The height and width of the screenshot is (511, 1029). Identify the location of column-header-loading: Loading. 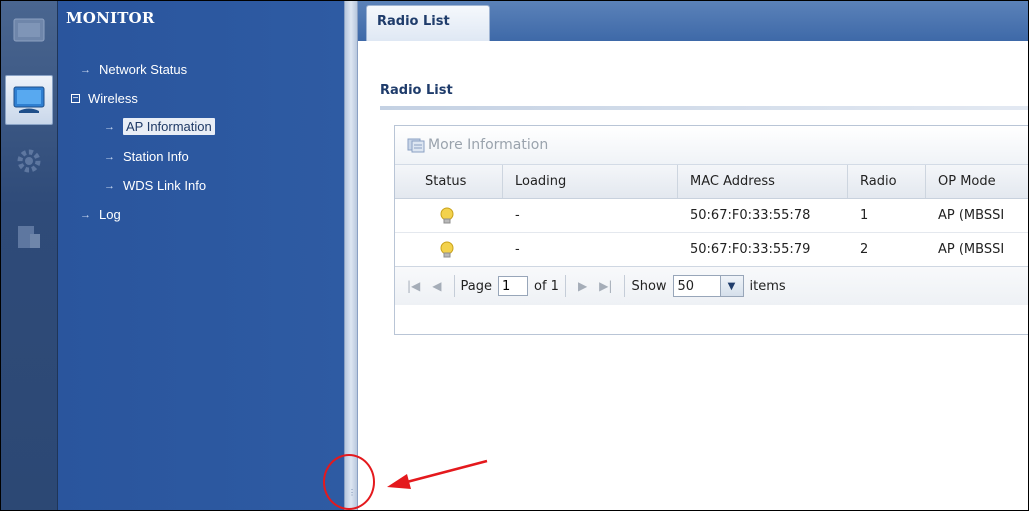
(590, 181).